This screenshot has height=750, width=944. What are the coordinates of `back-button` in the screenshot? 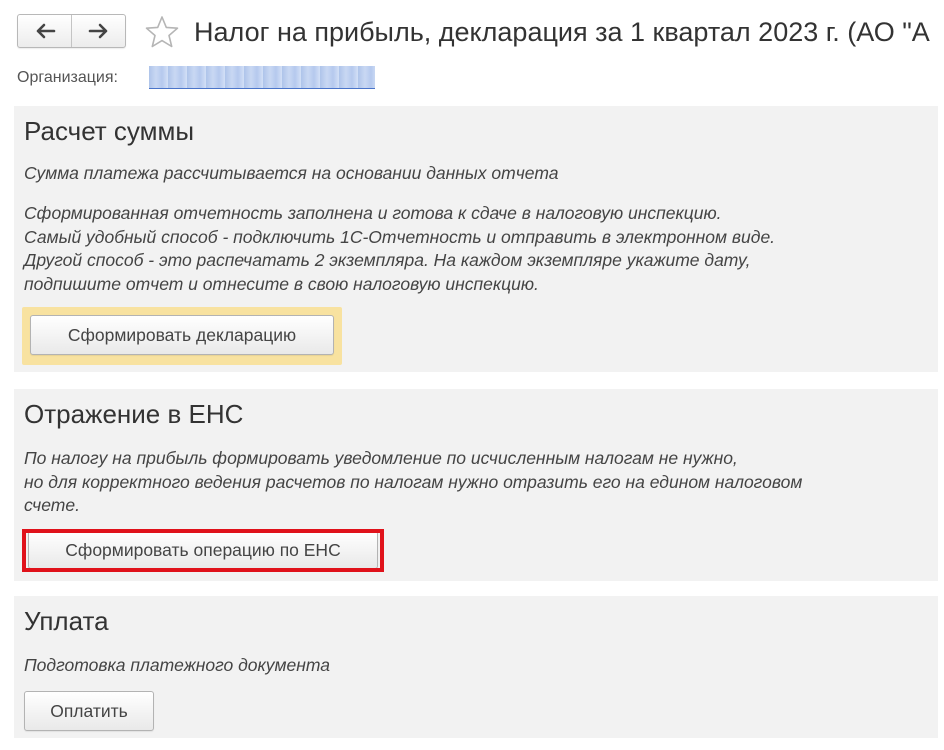 It's located at (44, 31).